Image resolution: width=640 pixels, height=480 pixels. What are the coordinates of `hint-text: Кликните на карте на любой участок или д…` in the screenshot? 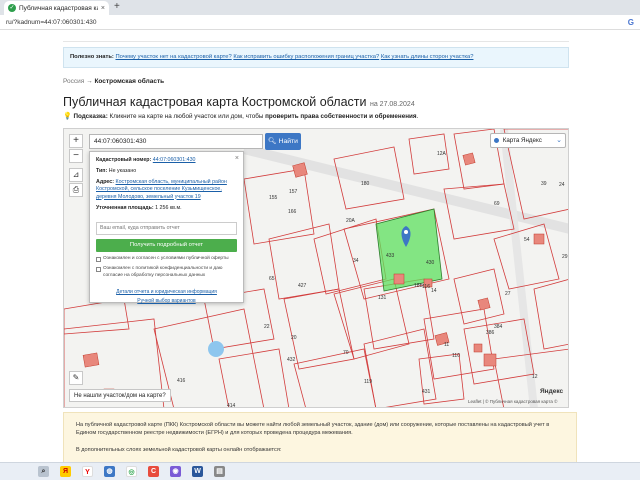 It's located at (186, 116).